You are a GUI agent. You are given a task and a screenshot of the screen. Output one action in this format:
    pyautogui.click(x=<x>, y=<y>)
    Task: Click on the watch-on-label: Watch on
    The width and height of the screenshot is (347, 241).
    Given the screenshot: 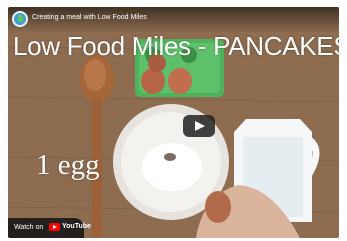 What is the action you would take?
    pyautogui.click(x=29, y=227)
    